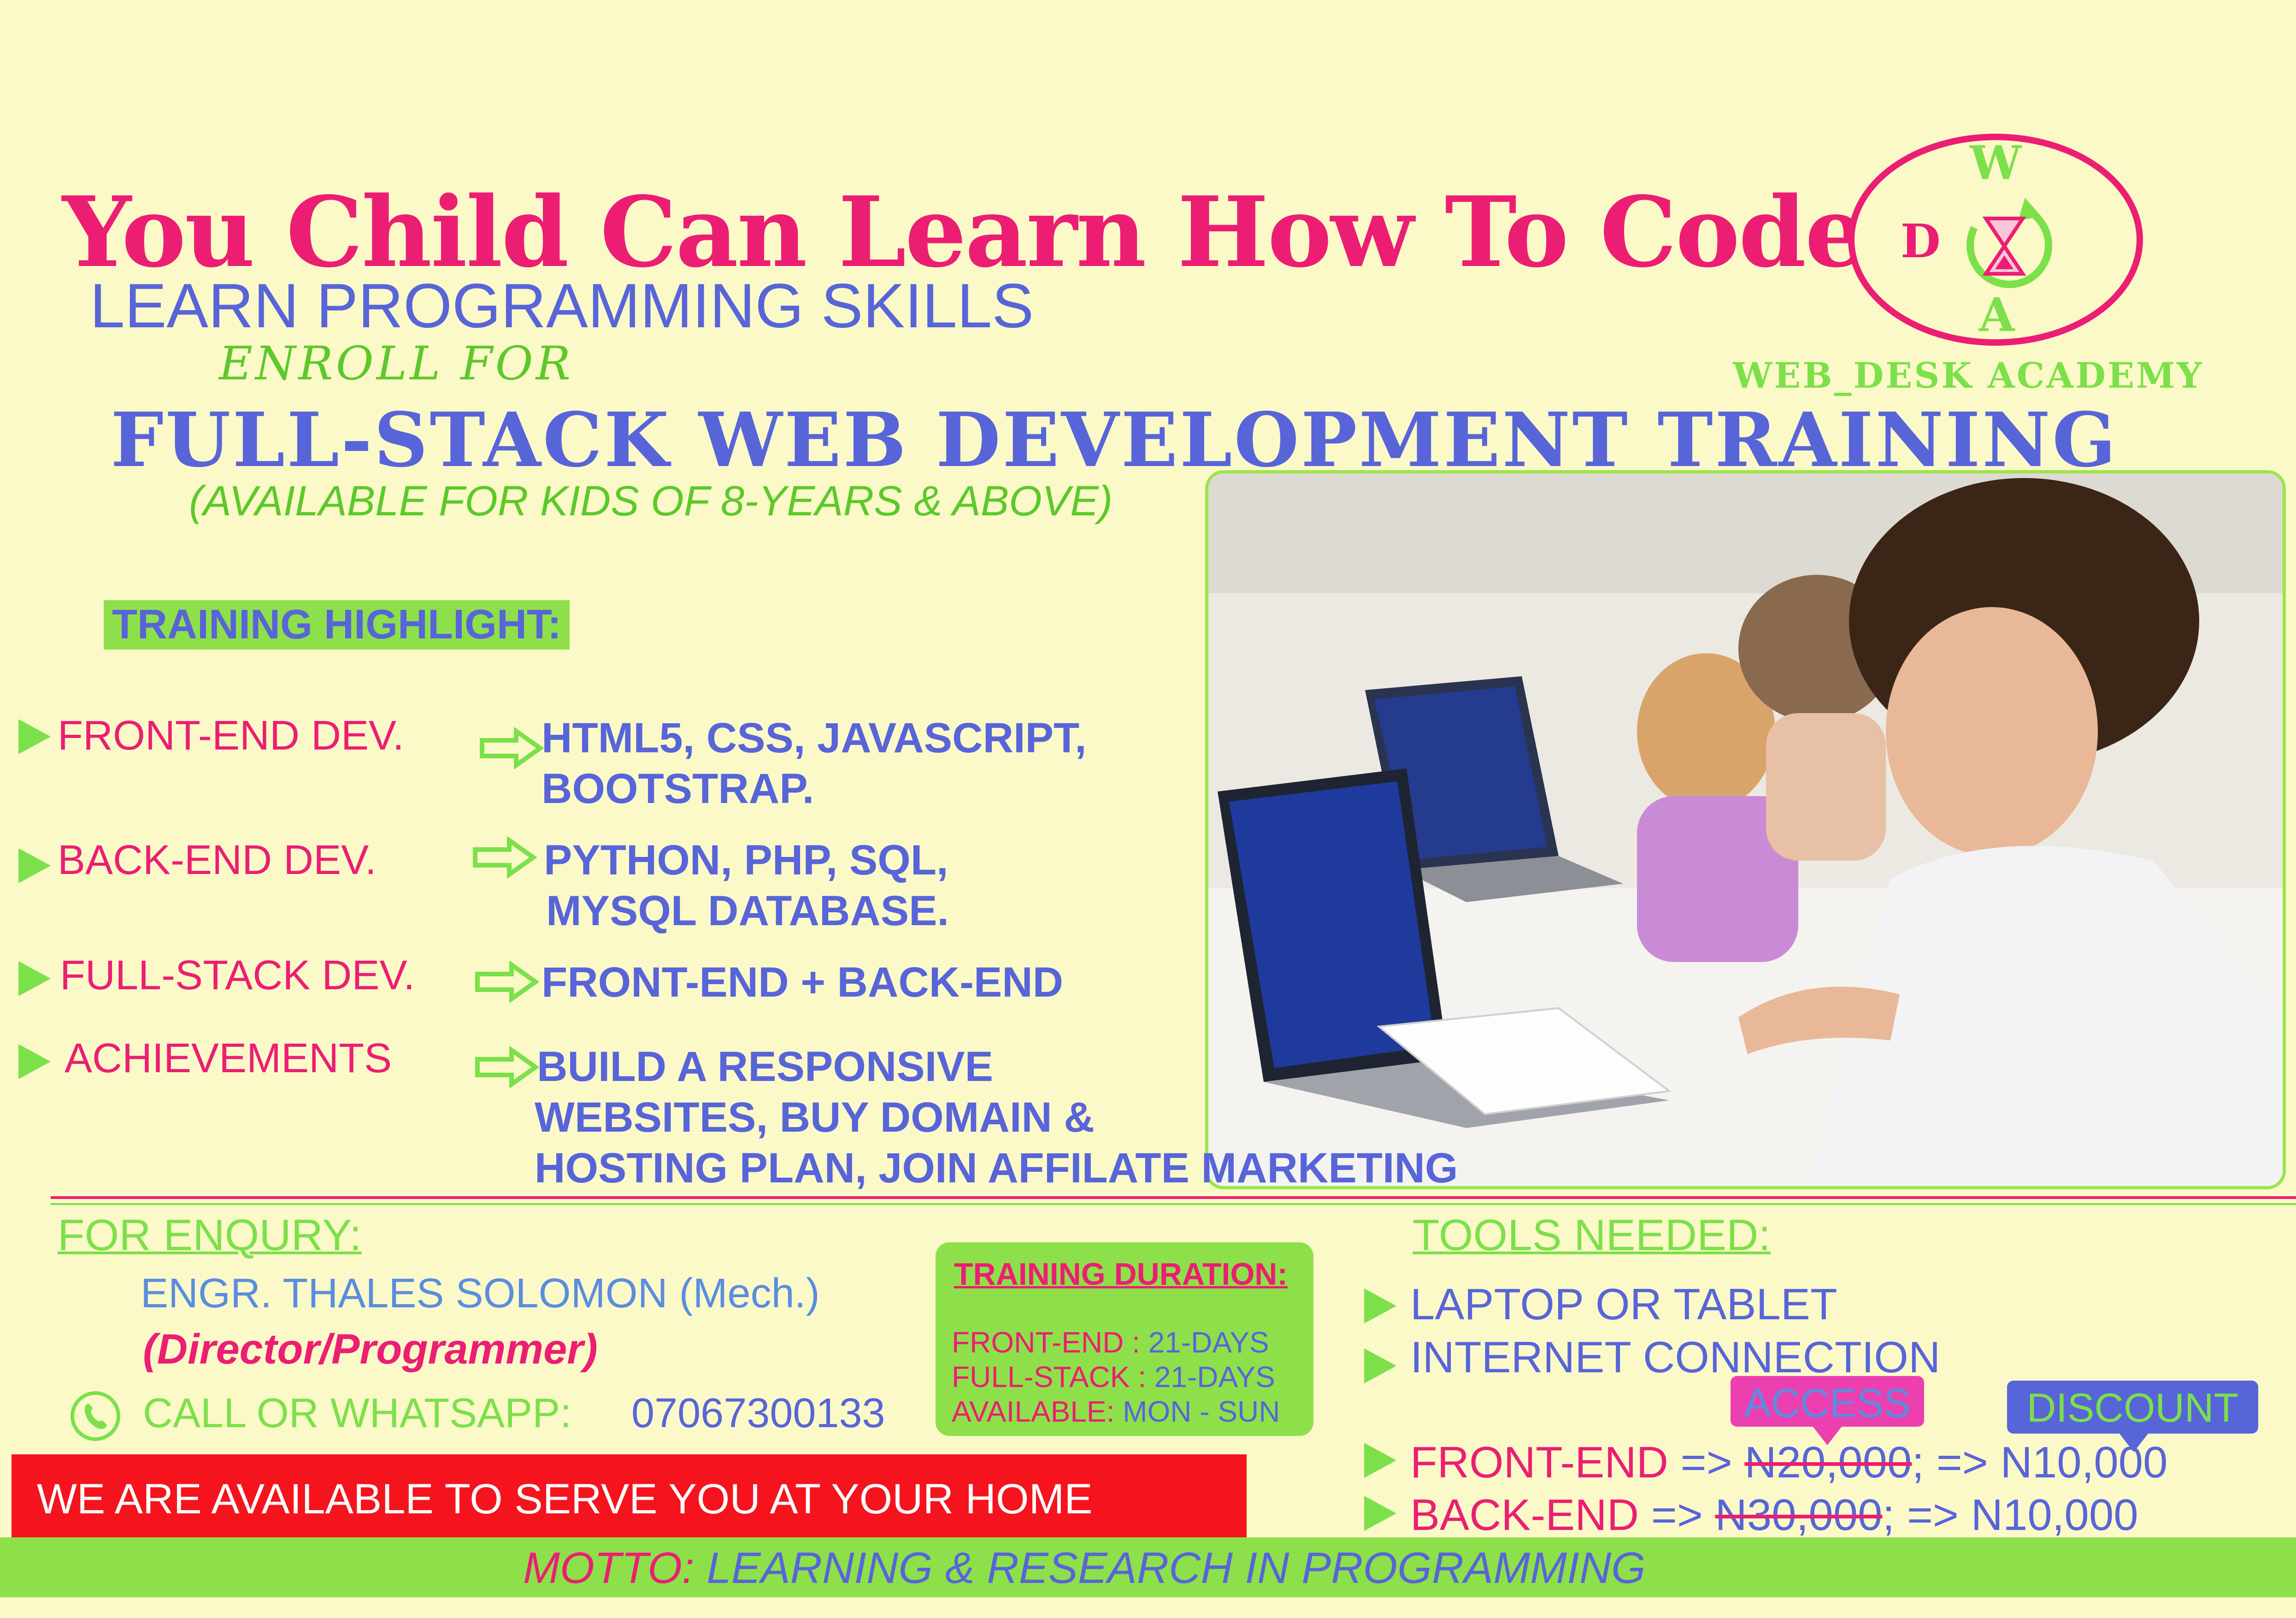  Describe the element at coordinates (1121, 1274) in the screenshot. I see `duration-heading: TRAINING DURATION:` at that location.